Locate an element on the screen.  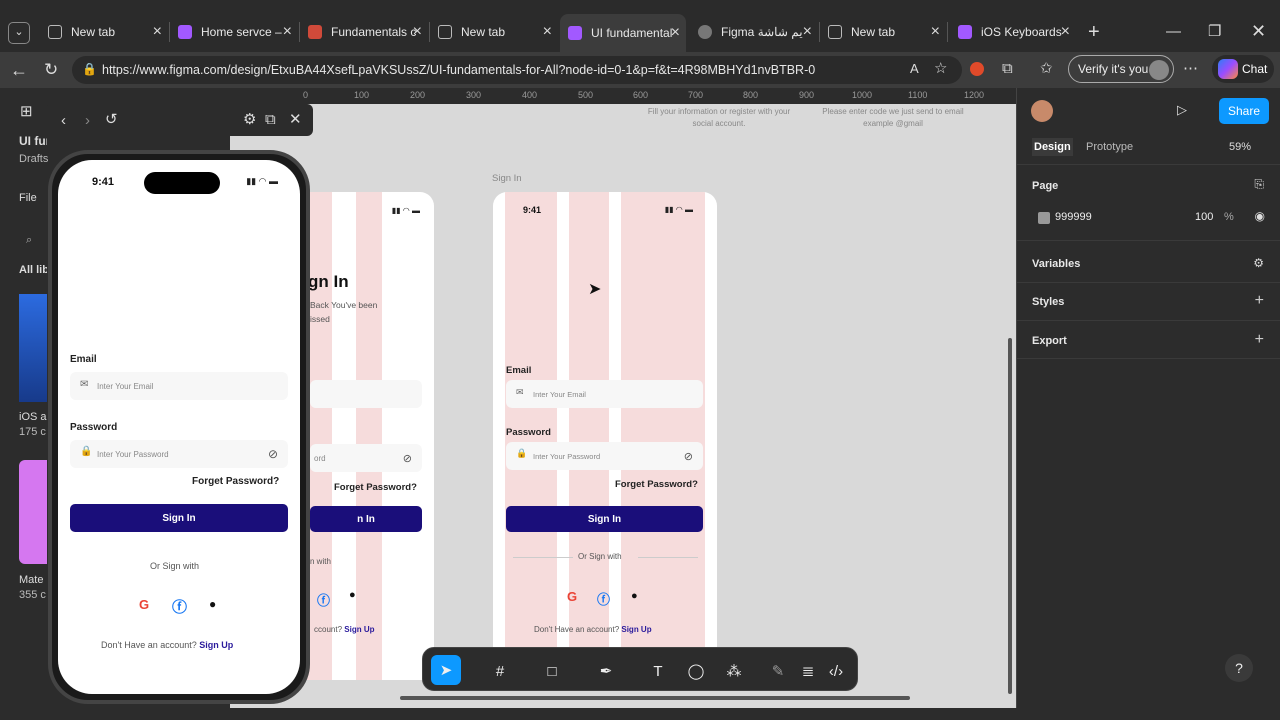
add-export-icon: + is located at coordinates (1259, 340).